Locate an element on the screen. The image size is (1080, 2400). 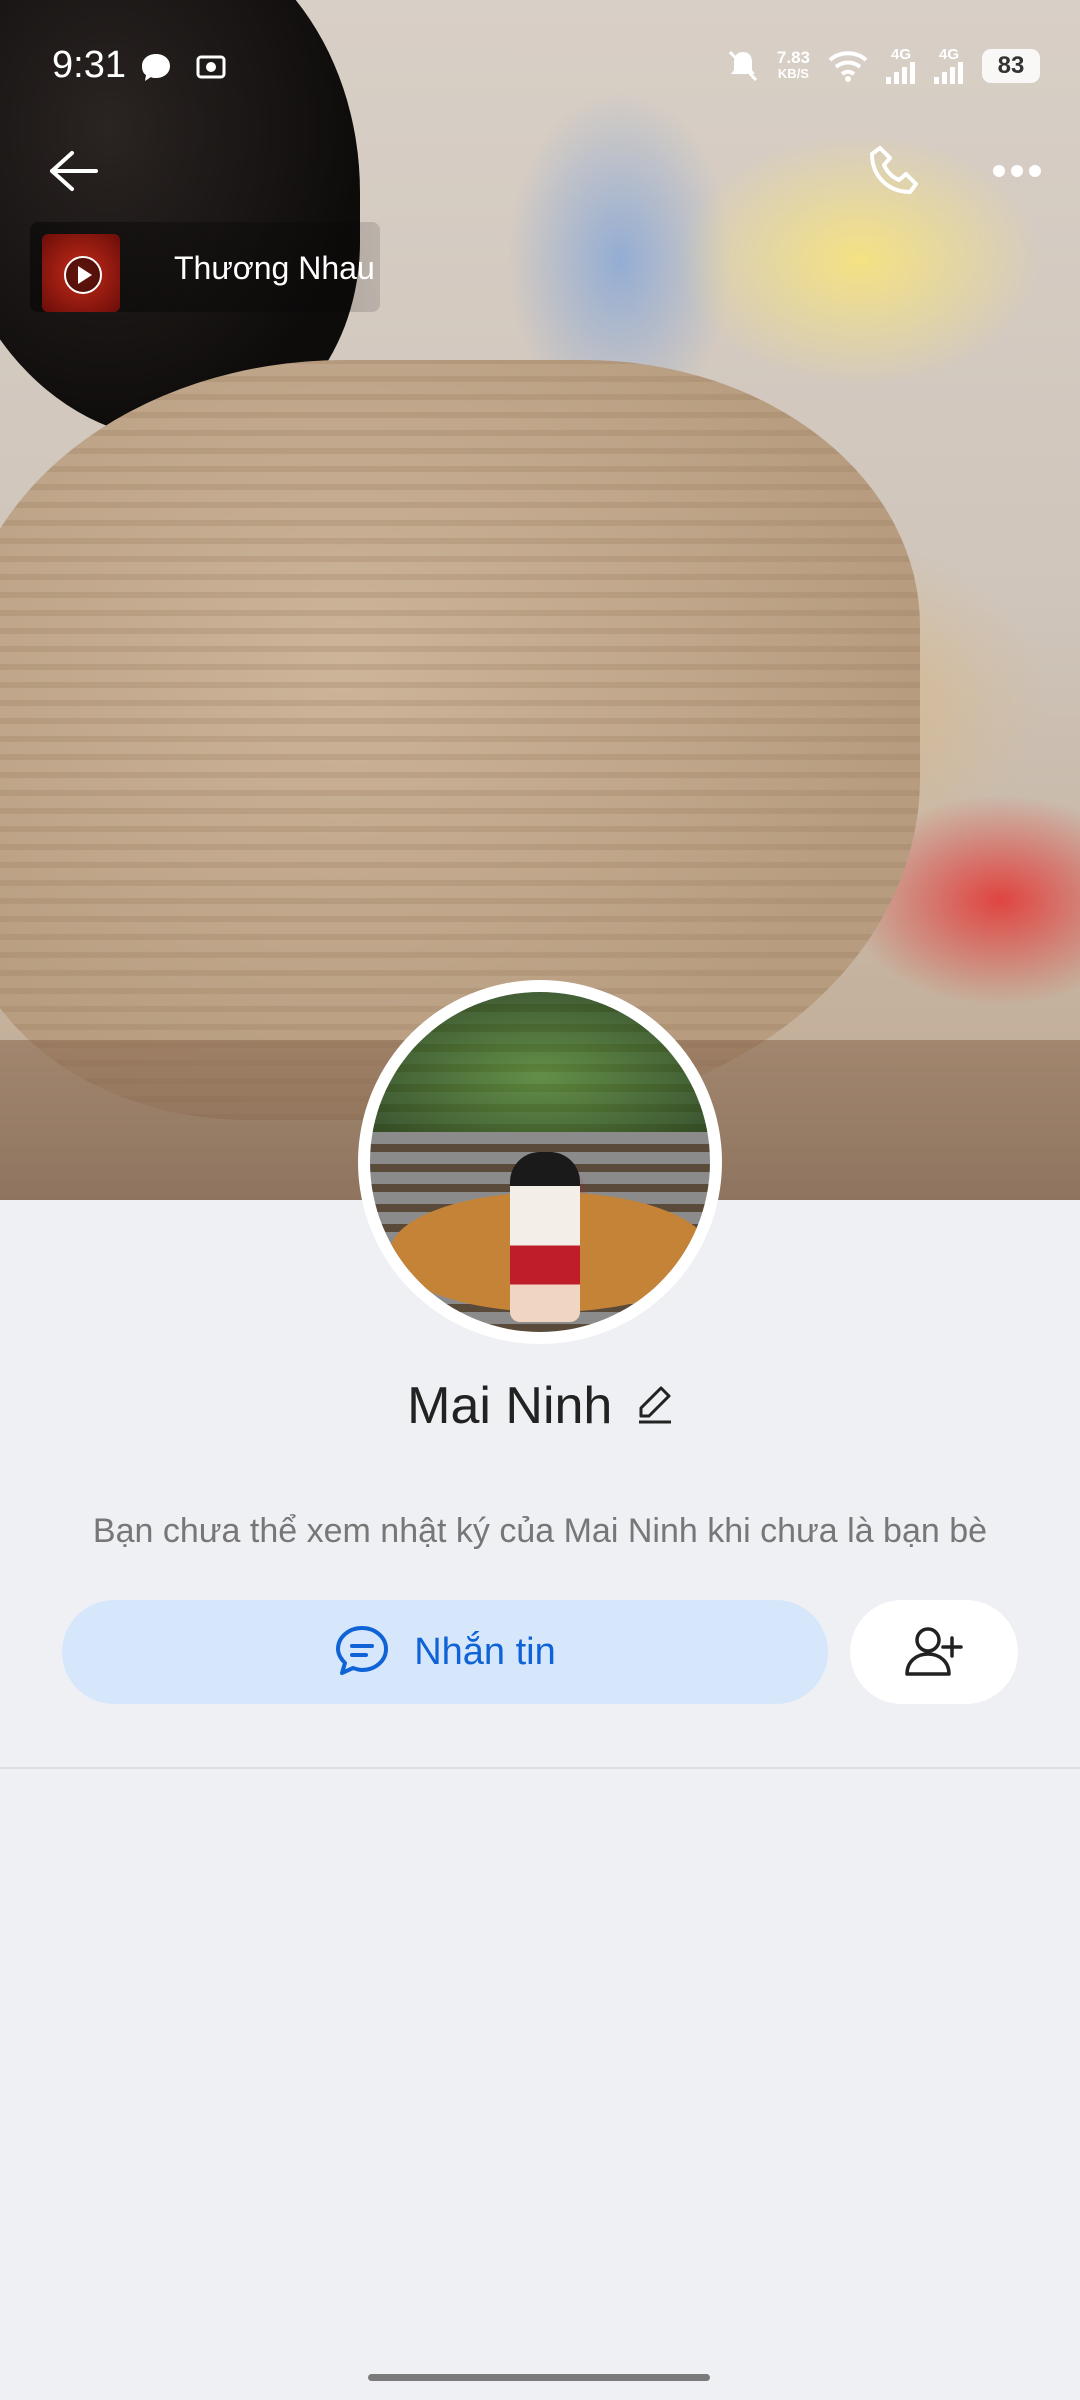
avatar-child-figure is located at coordinates (545, 1237).